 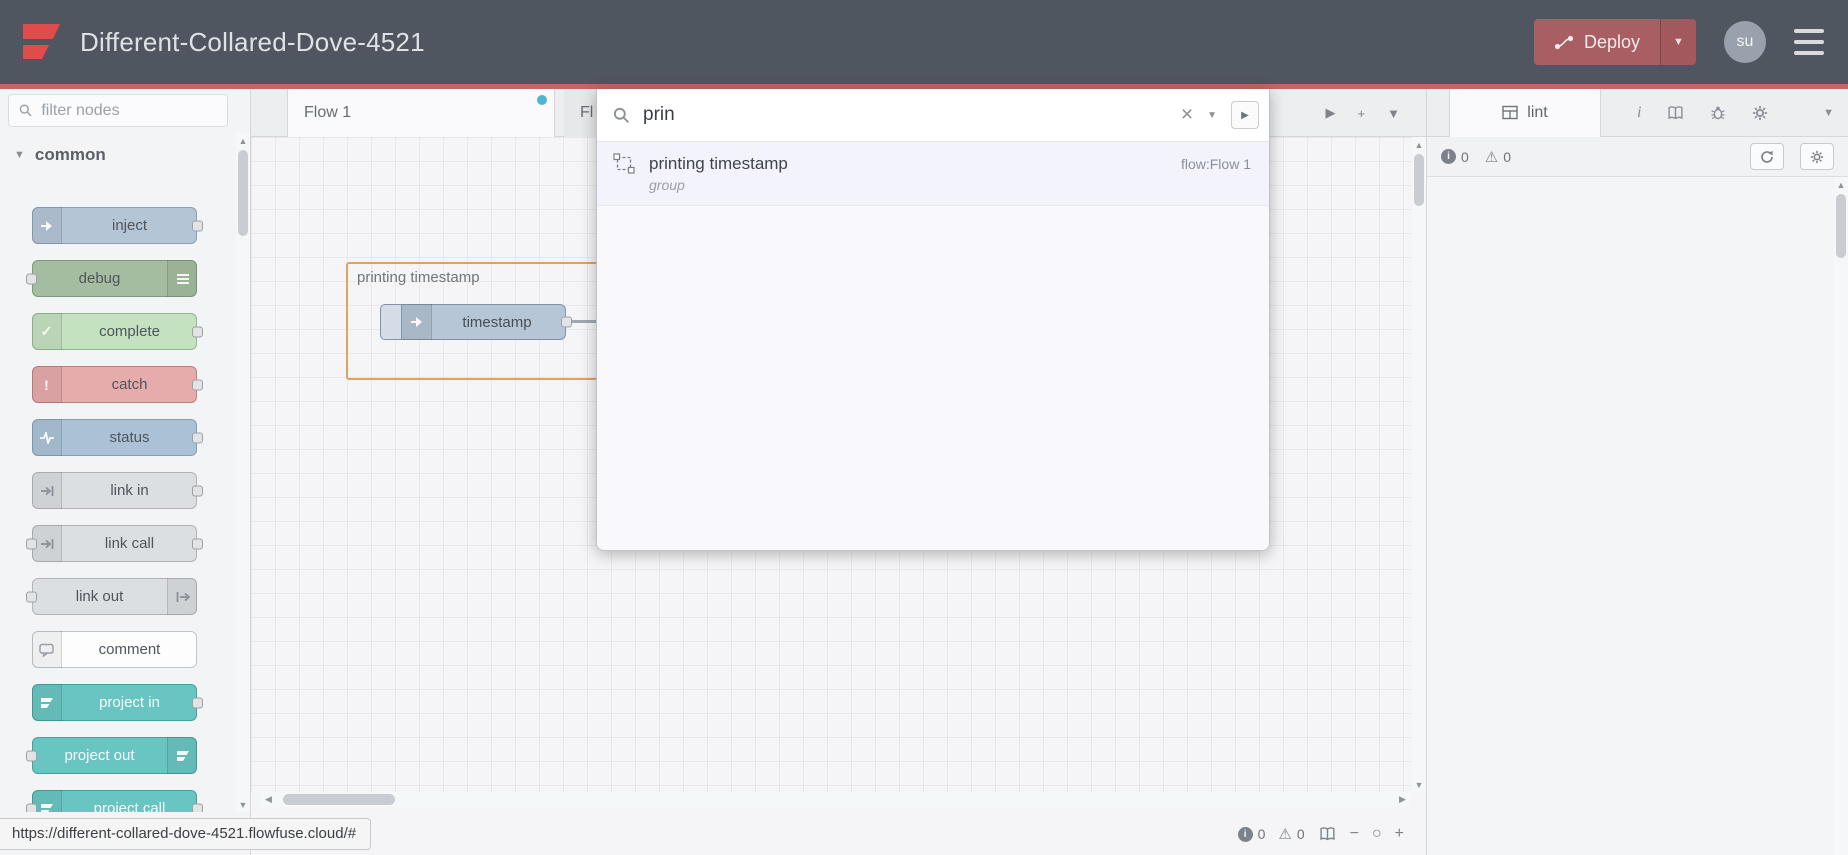 I want to click on palette-filter-input, so click(x=129, y=110).